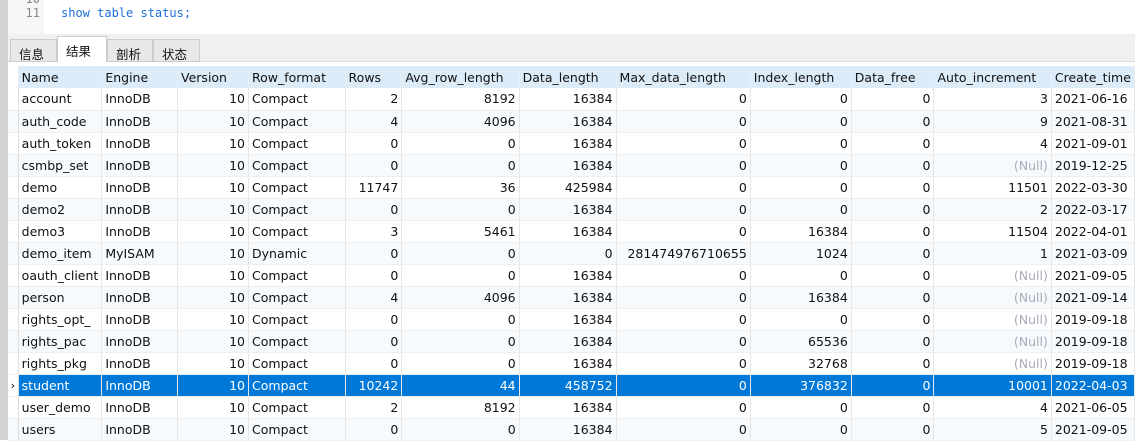 The width and height of the screenshot is (1135, 441). Describe the element at coordinates (60, 77) in the screenshot. I see `column-header-name: Name` at that location.